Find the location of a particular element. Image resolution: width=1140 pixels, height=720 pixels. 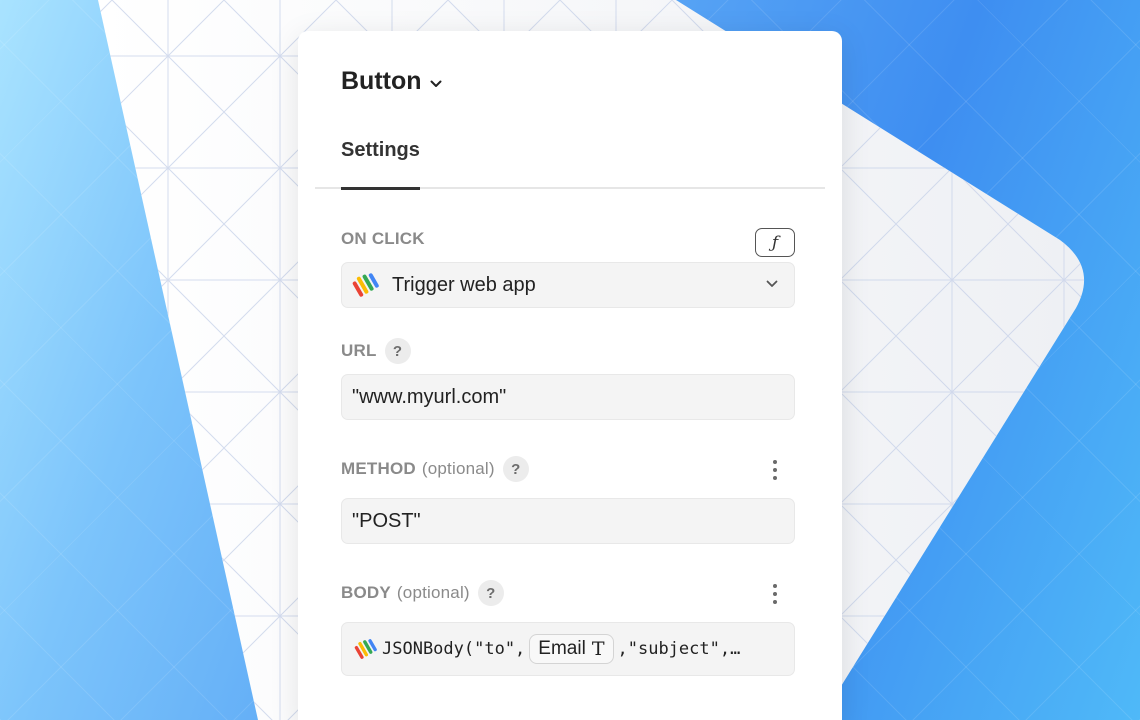

method-more-options-icon is located at coordinates (775, 470).